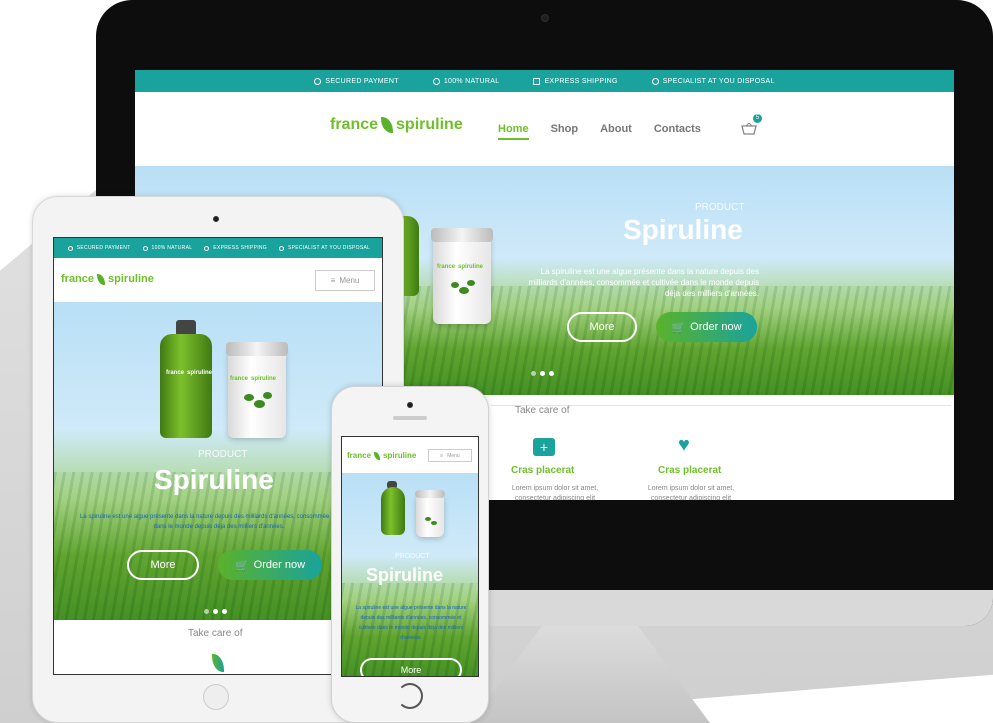 Image resolution: width=993 pixels, height=723 pixels. What do you see at coordinates (684, 445) in the screenshot?
I see `heartbeat-icon: ♥` at bounding box center [684, 445].